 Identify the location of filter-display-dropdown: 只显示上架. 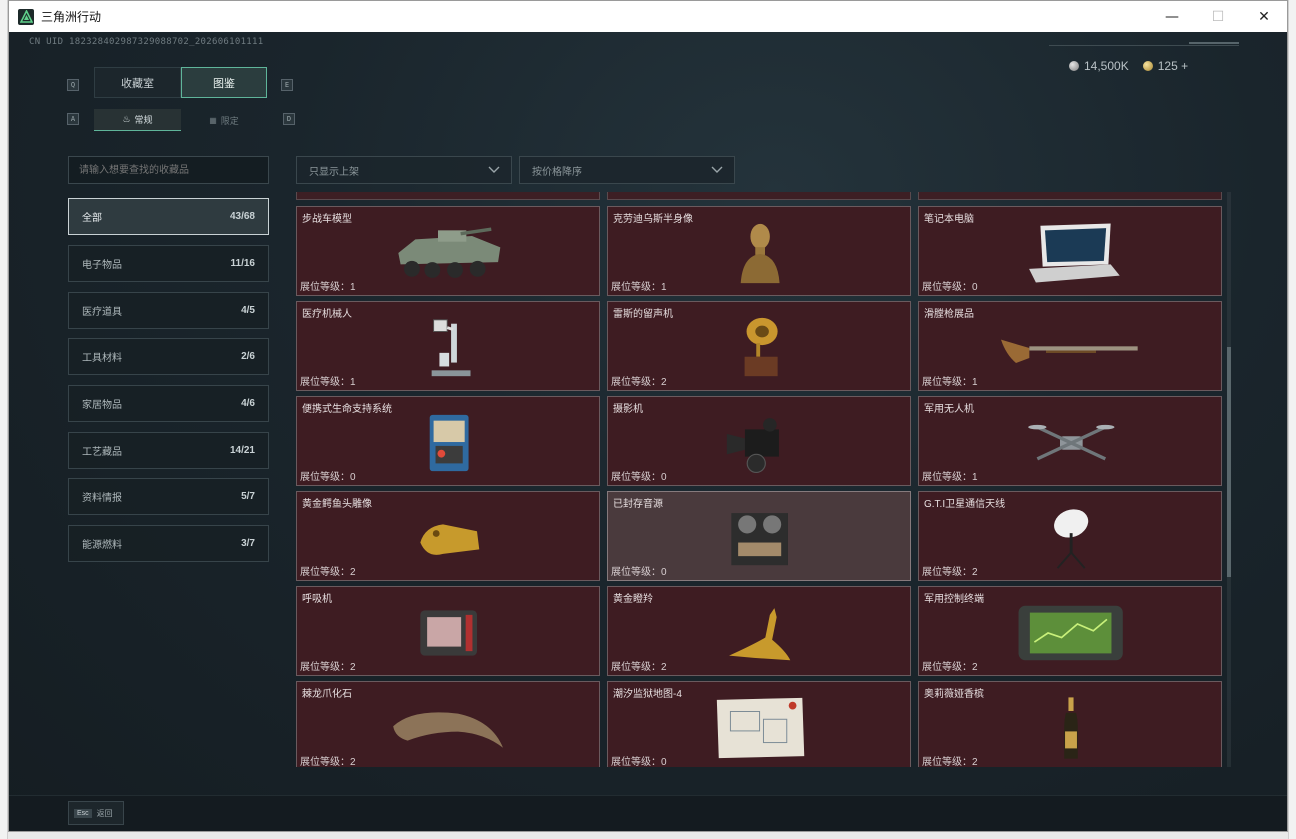
(404, 170).